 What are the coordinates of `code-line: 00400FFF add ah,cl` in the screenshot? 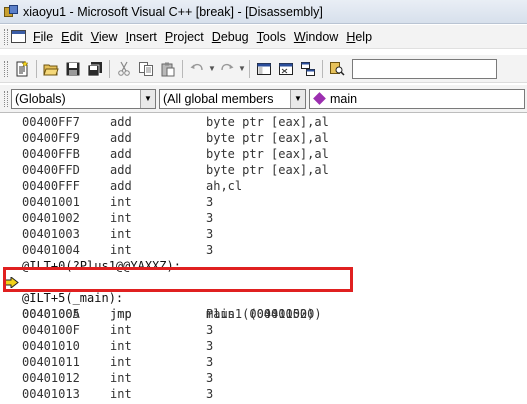 It's located at (263, 186).